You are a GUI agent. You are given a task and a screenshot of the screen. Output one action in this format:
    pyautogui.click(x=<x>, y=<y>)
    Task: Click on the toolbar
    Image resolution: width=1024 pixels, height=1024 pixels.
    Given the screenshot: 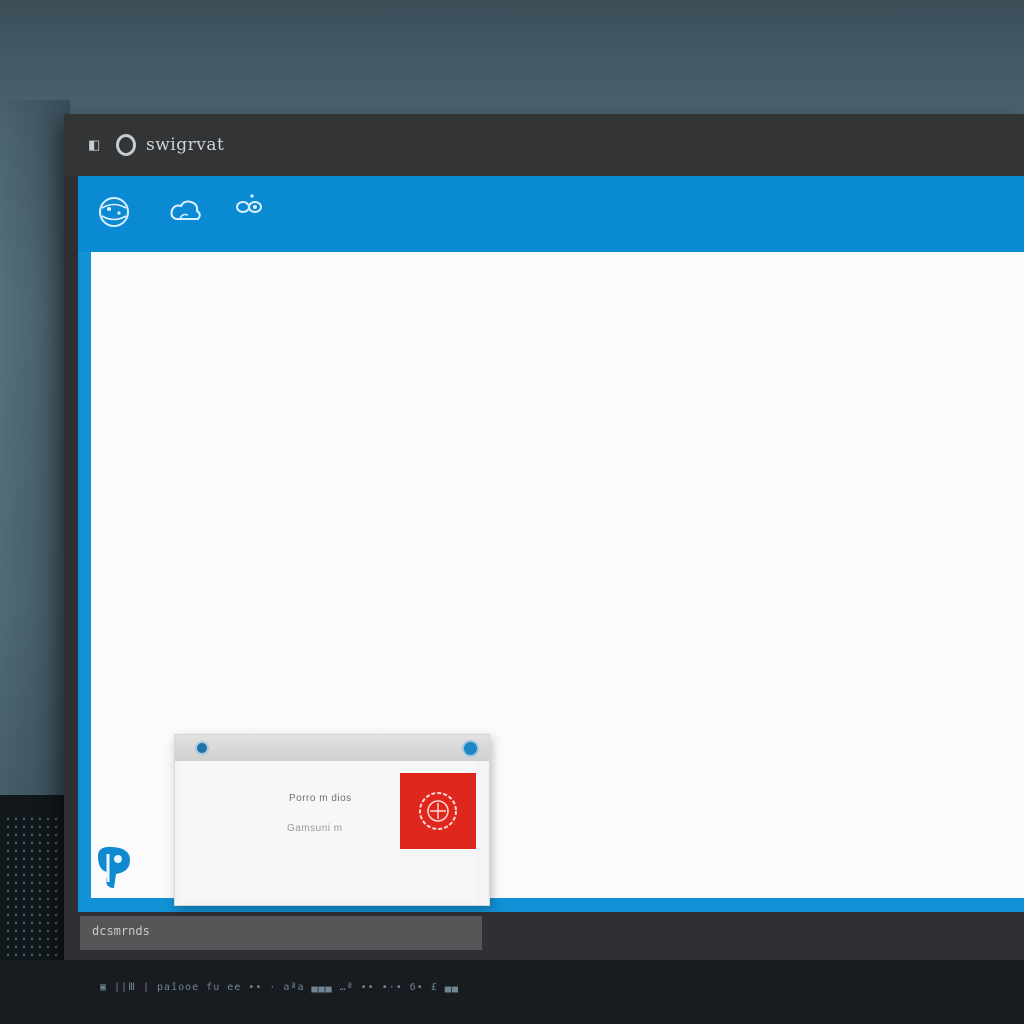 What is the action you would take?
    pyautogui.click(x=551, y=214)
    